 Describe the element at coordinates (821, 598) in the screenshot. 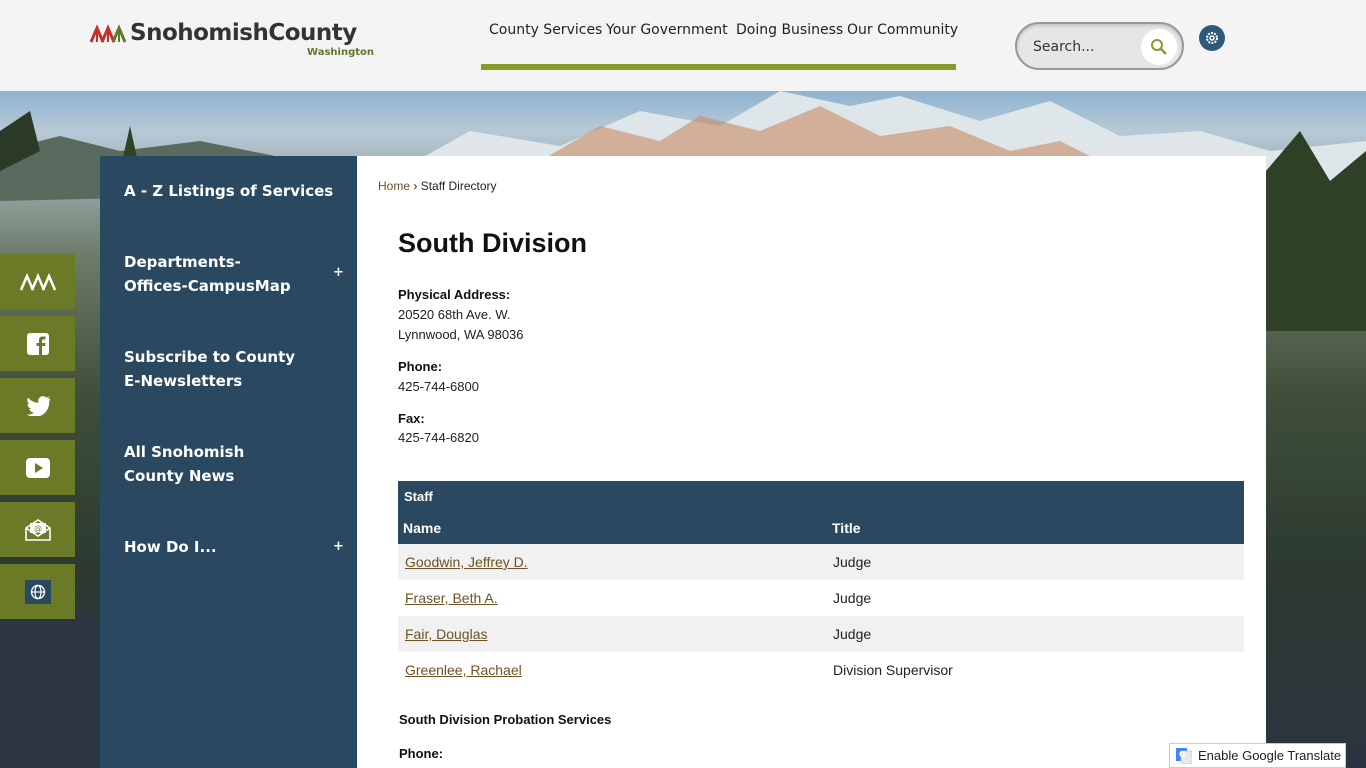

I see `table-row: Fraser, Beth A. Judge` at that location.